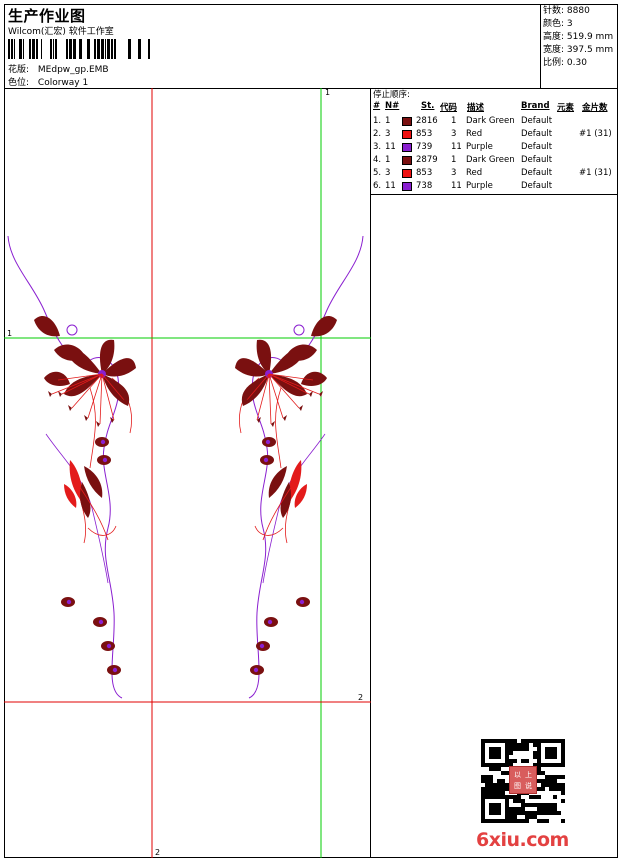  Describe the element at coordinates (566, 108) in the screenshot. I see `col-header-element: 元素` at that location.